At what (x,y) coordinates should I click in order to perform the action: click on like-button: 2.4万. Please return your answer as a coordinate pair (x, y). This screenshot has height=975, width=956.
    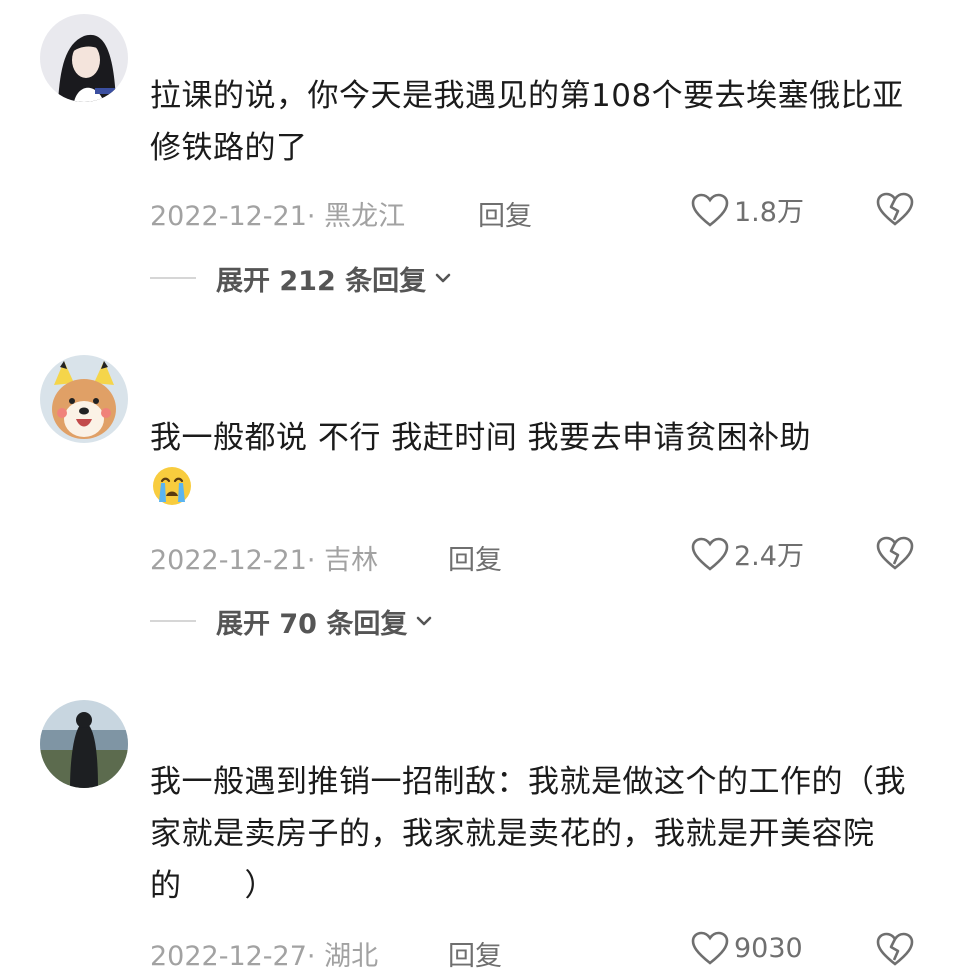
    Looking at the image, I should click on (747, 553).